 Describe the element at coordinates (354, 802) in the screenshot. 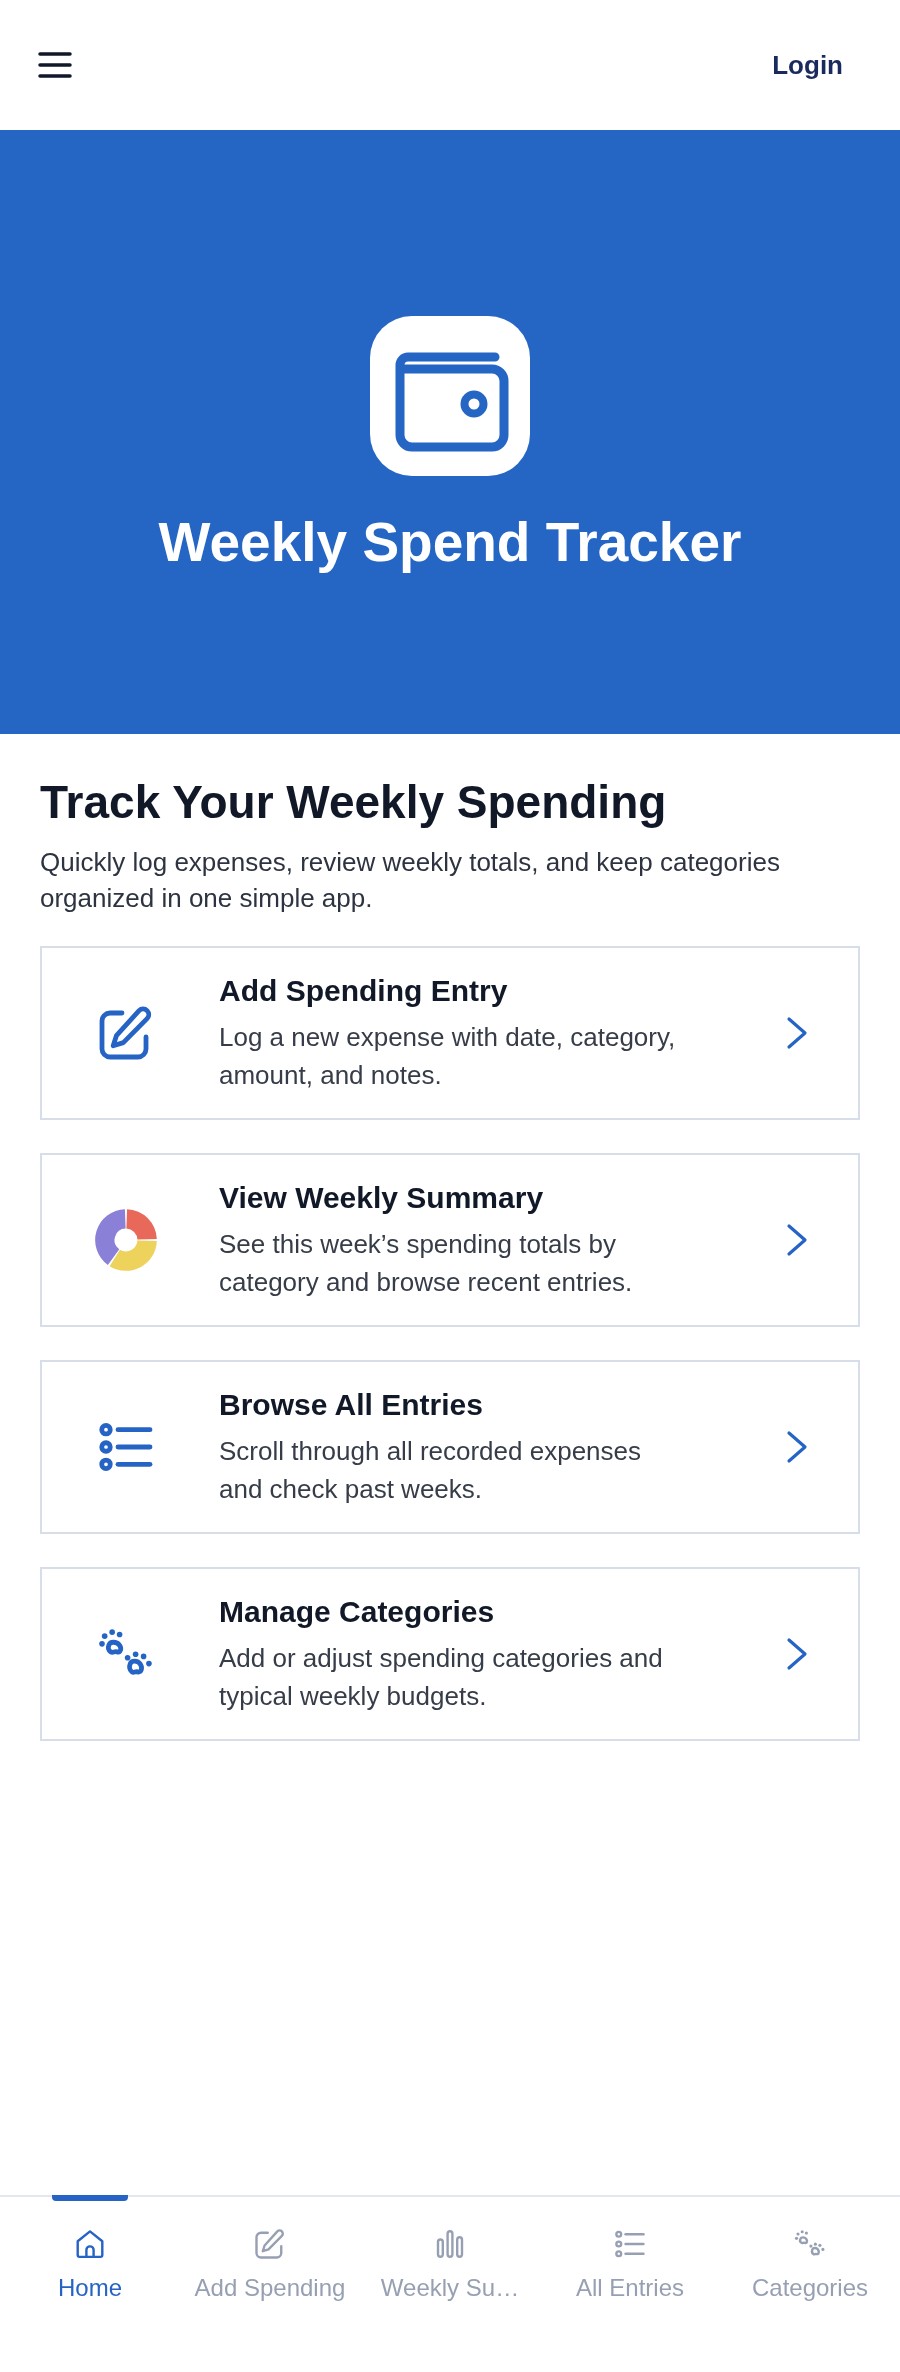

I see `section-heading: Track Your Weekly Spending` at that location.